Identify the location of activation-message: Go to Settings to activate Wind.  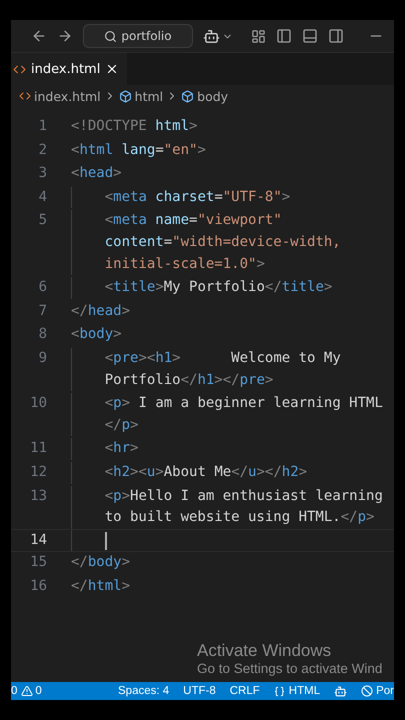
(290, 668).